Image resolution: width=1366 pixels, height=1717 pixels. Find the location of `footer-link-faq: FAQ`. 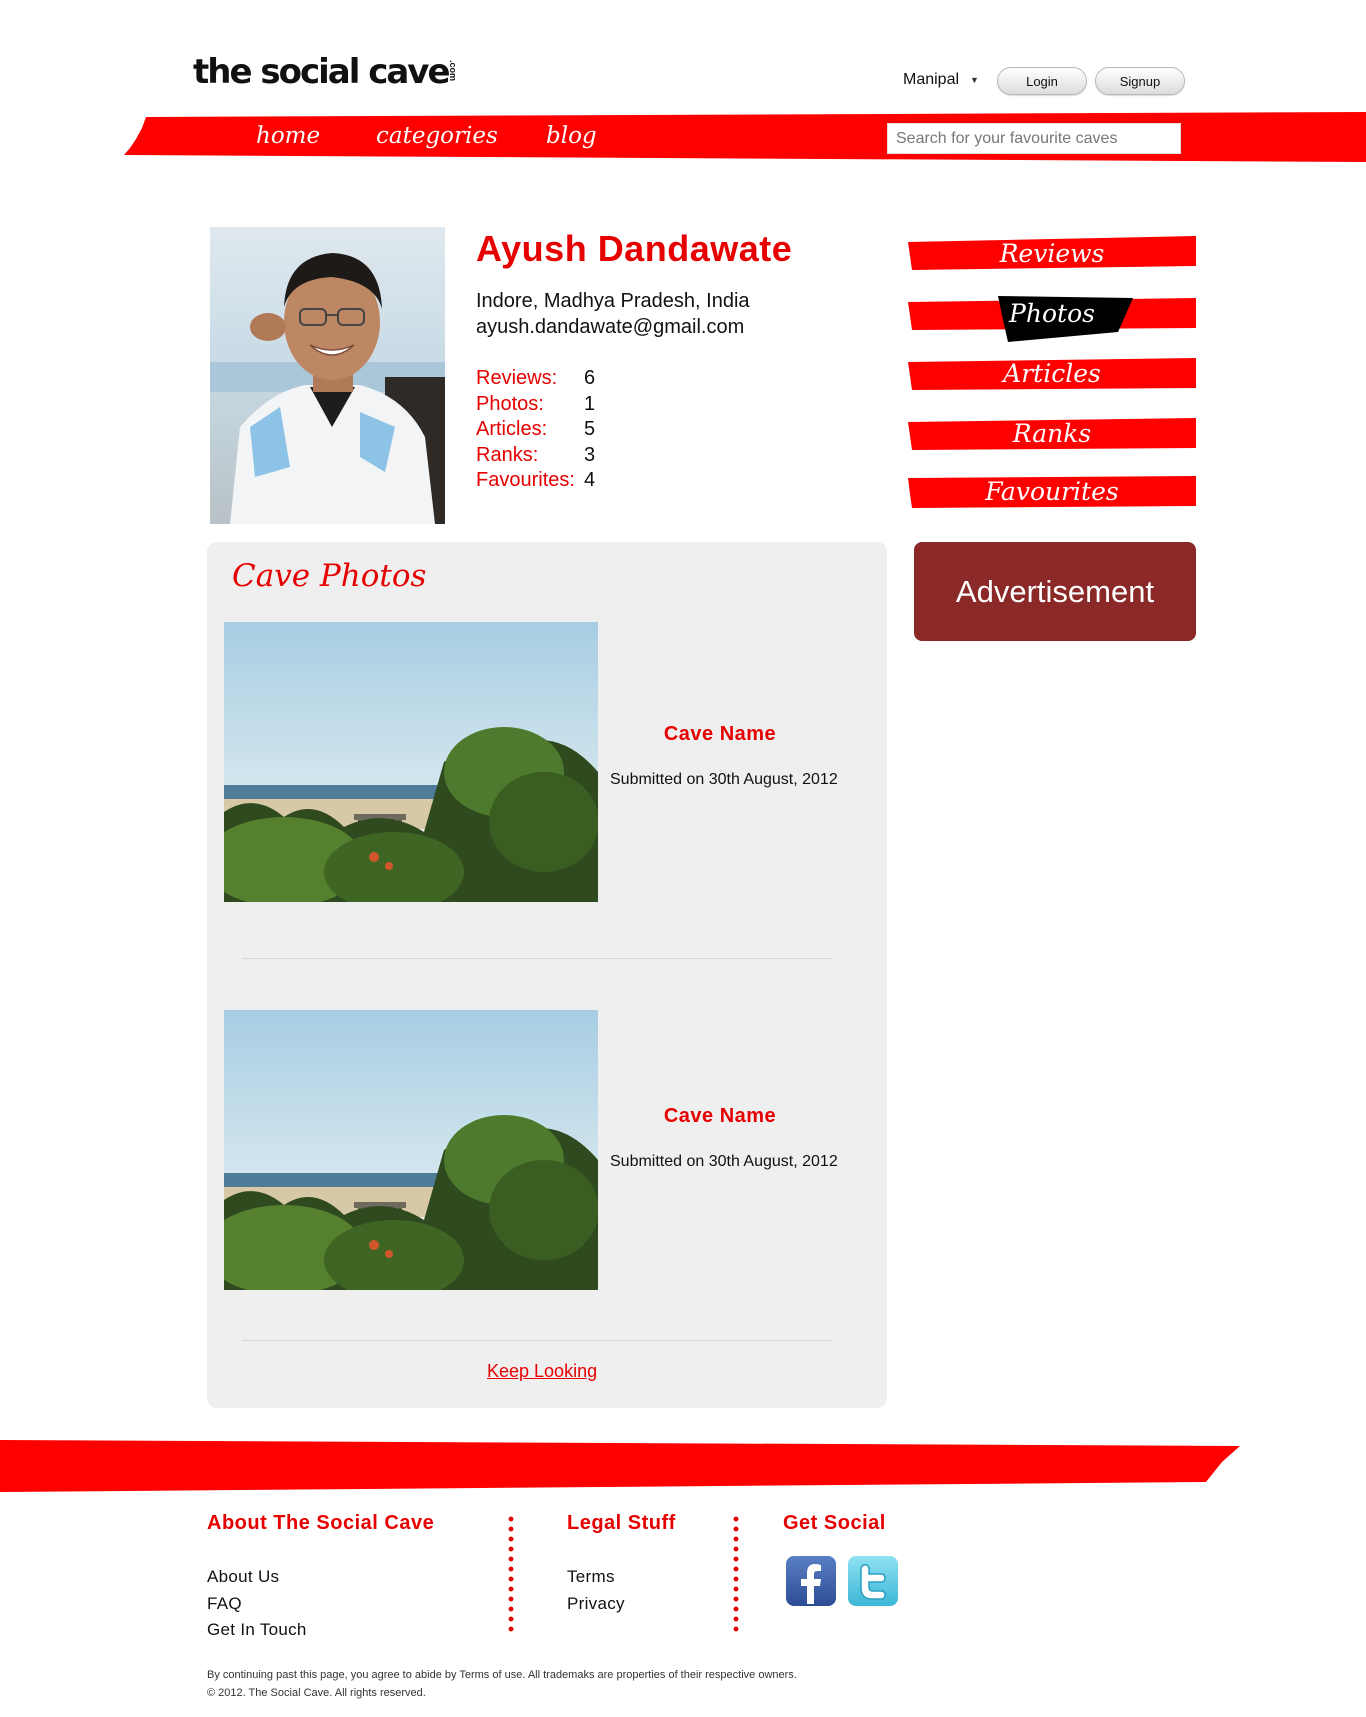

footer-link-faq: FAQ is located at coordinates (257, 1604).